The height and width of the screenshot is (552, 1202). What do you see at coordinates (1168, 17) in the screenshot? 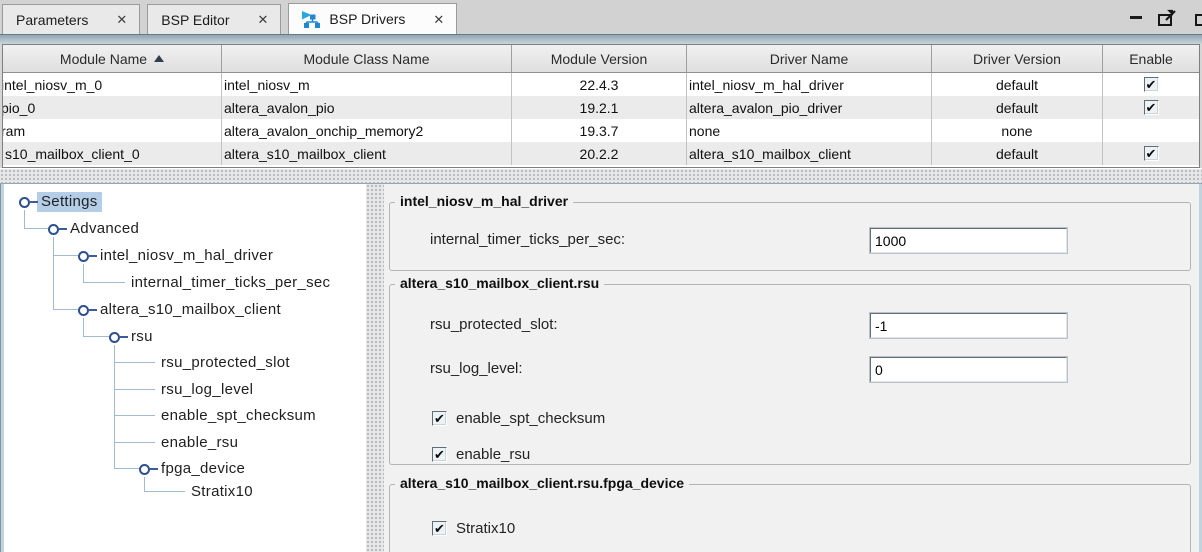
I see `float-window-icon` at bounding box center [1168, 17].